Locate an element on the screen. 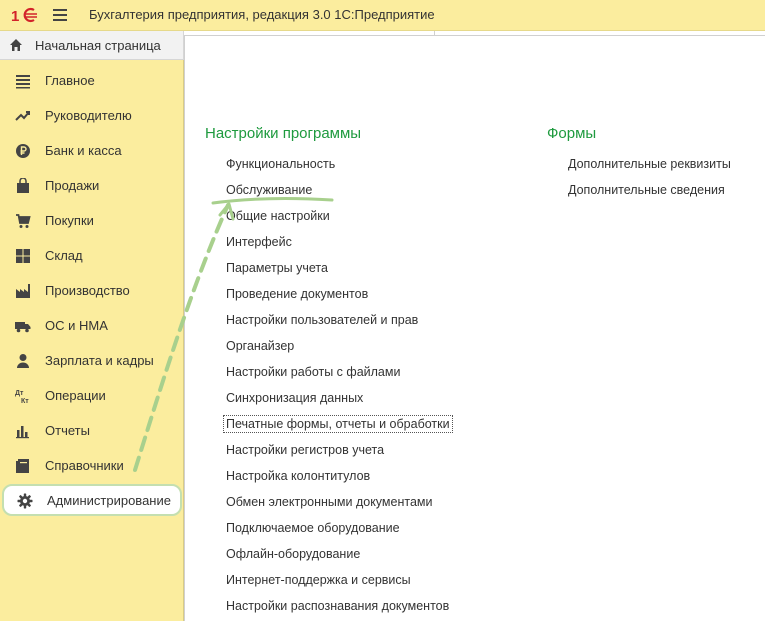  book-icon is located at coordinates (22, 466).